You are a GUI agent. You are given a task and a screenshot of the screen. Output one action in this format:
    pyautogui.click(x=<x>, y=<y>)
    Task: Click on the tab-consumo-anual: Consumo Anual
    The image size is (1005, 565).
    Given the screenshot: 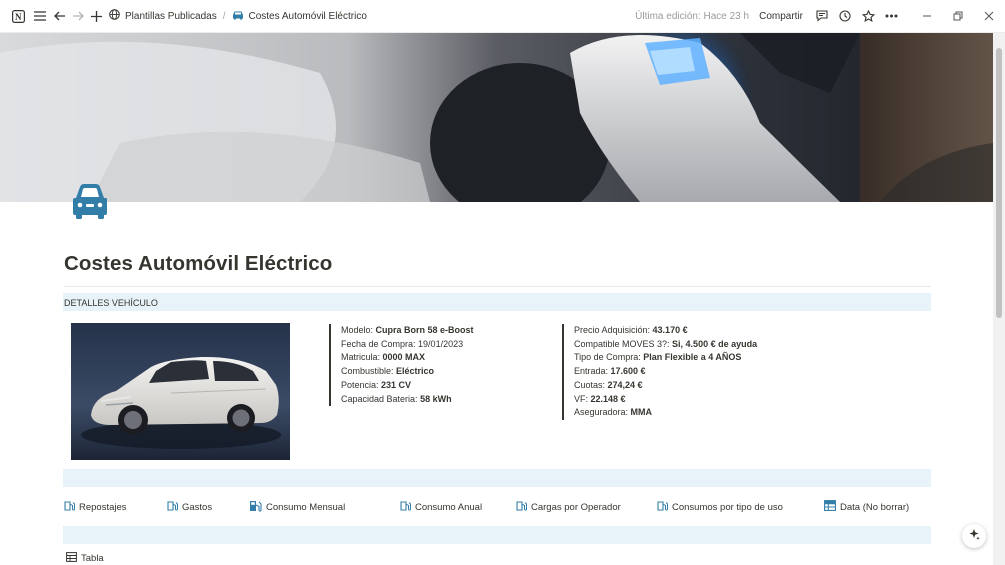 What is the action you would take?
    pyautogui.click(x=441, y=507)
    